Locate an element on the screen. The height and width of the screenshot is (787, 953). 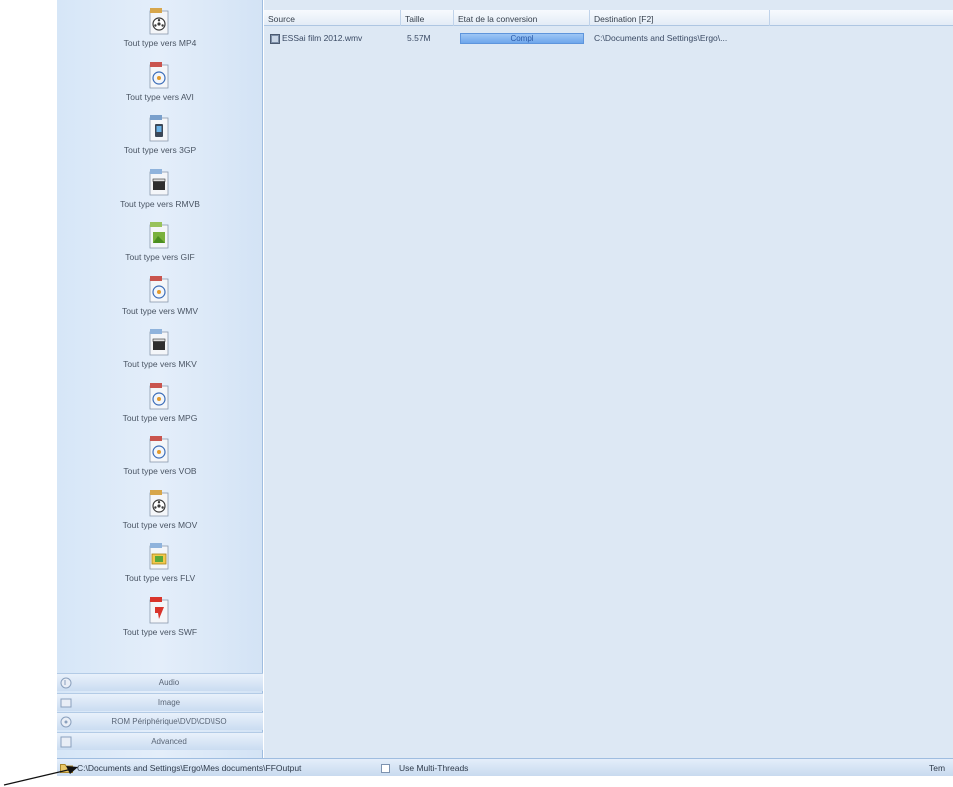
progress-text: Compl is located at coordinates (522, 38).